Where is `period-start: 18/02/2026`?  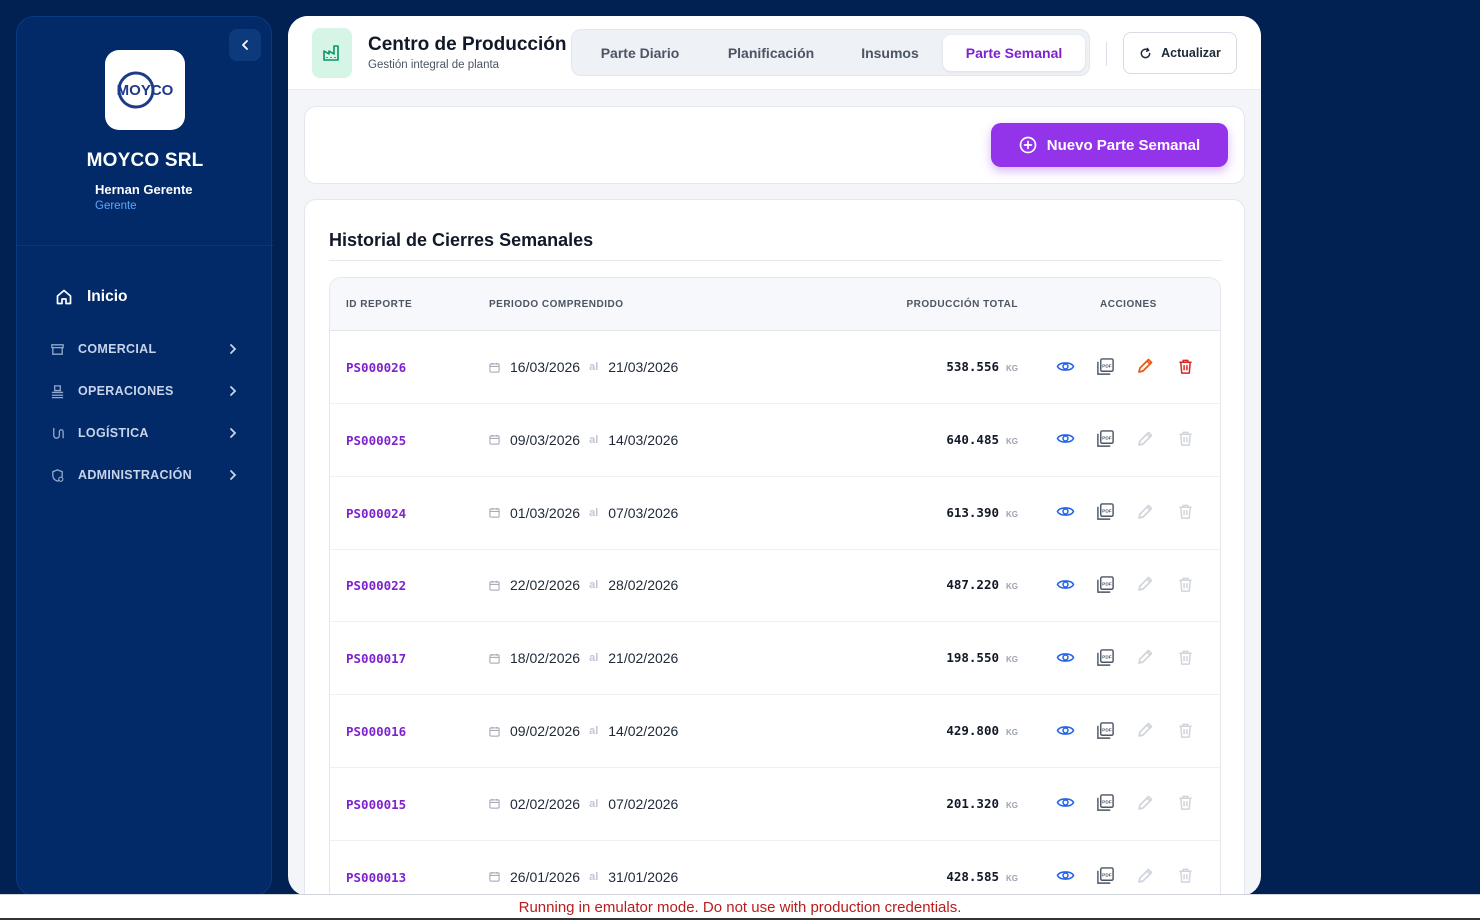 period-start: 18/02/2026 is located at coordinates (545, 658).